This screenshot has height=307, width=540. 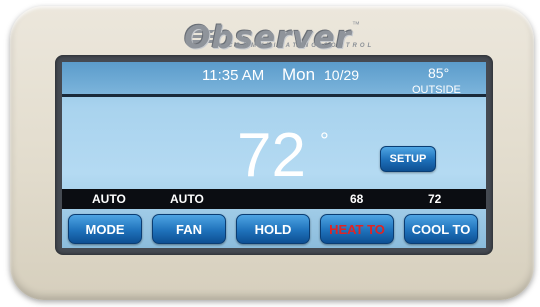 What do you see at coordinates (189, 229) in the screenshot?
I see `fan-button: FAN` at bounding box center [189, 229].